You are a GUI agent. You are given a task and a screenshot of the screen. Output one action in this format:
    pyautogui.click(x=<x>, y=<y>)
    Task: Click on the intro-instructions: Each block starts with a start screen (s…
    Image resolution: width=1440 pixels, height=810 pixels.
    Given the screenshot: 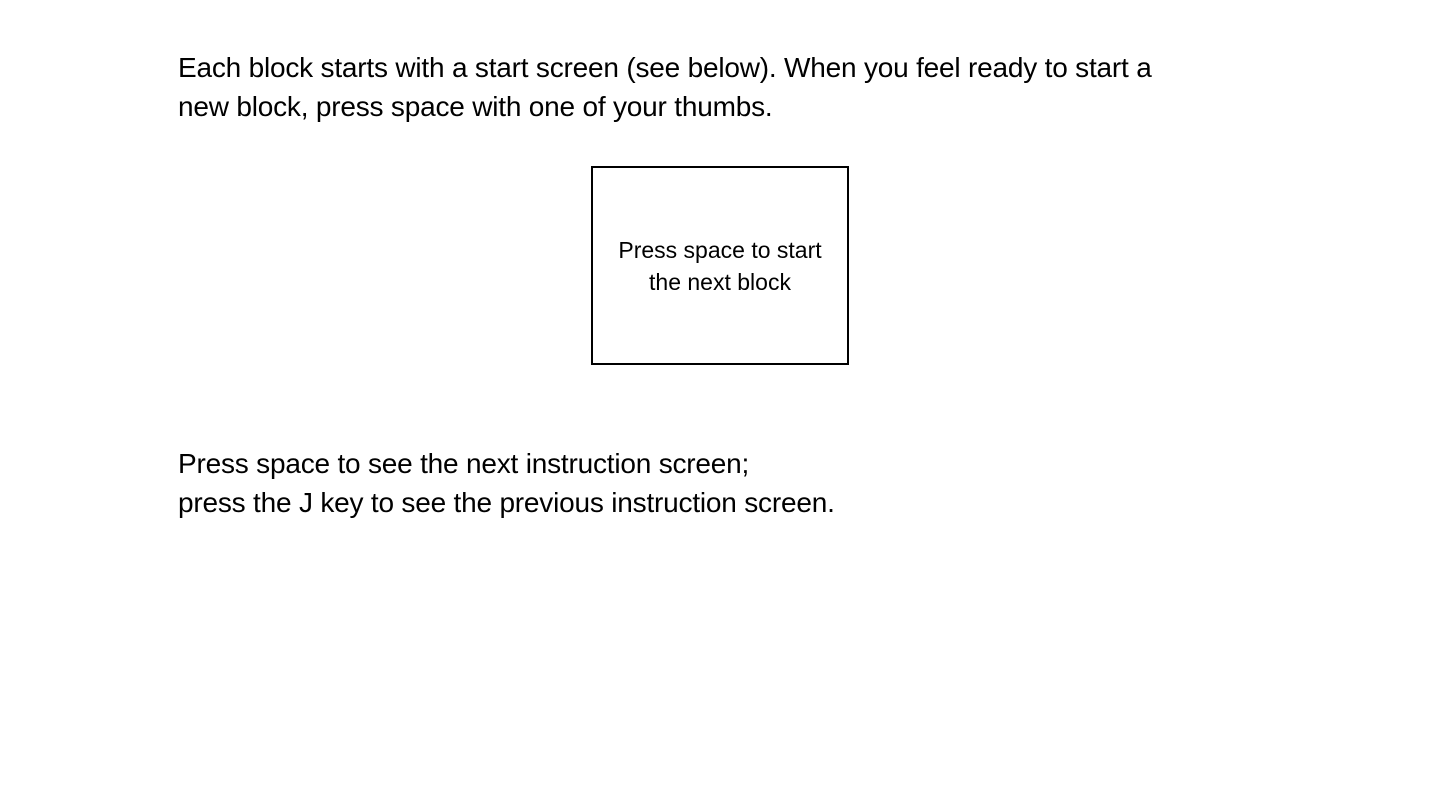 What is the action you would take?
    pyautogui.click(x=728, y=87)
    